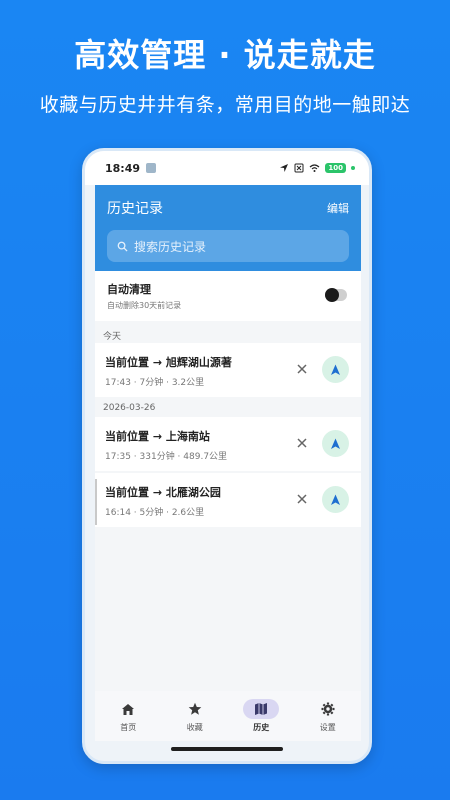 This screenshot has height=800, width=450. Describe the element at coordinates (228, 370) in the screenshot. I see `history-item: 当前位置 → 旭辉湖山源著 17:43 · 7分钟 · 3.2公里` at that location.